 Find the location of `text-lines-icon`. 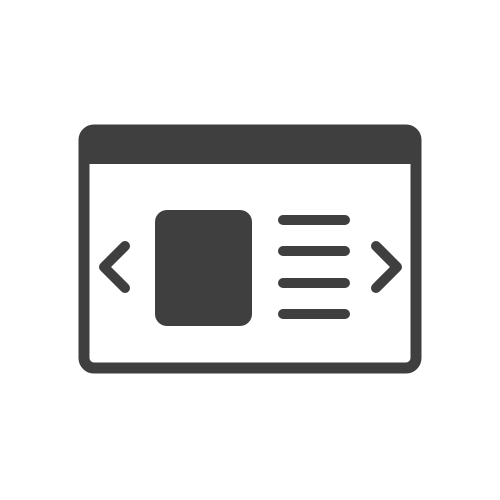

text-lines-icon is located at coordinates (314, 267).